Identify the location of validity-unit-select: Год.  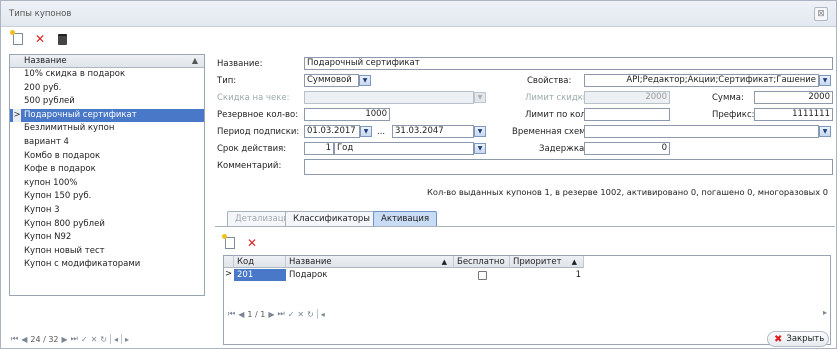
(404, 148).